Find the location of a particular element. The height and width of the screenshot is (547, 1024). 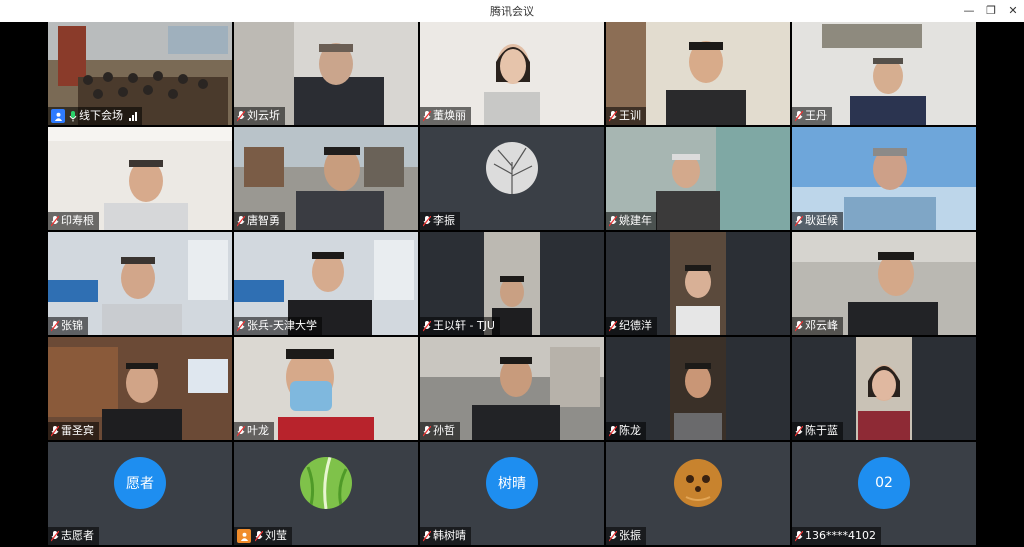

participant-tile: 纪德洋 is located at coordinates (698, 283).